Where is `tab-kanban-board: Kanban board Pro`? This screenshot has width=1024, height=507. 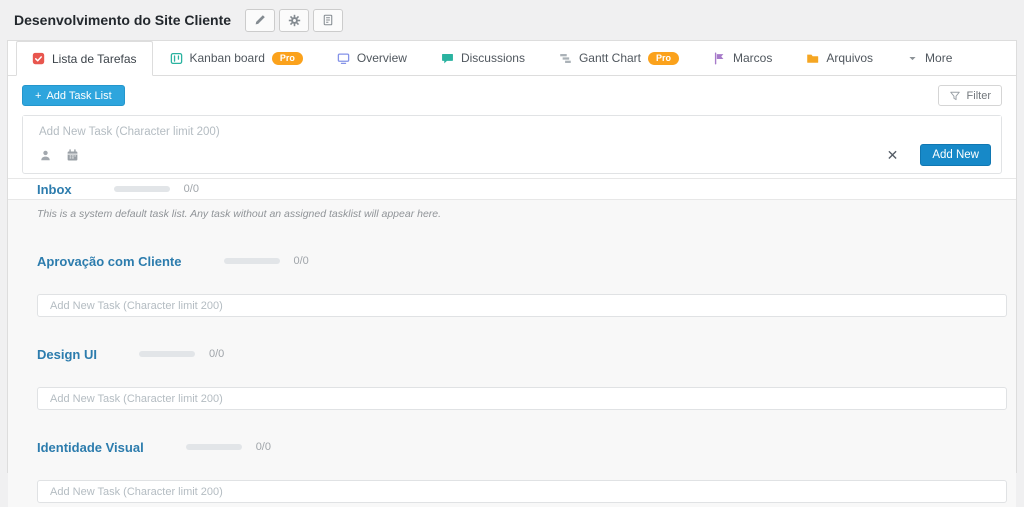 tab-kanban-board: Kanban board Pro is located at coordinates (236, 58).